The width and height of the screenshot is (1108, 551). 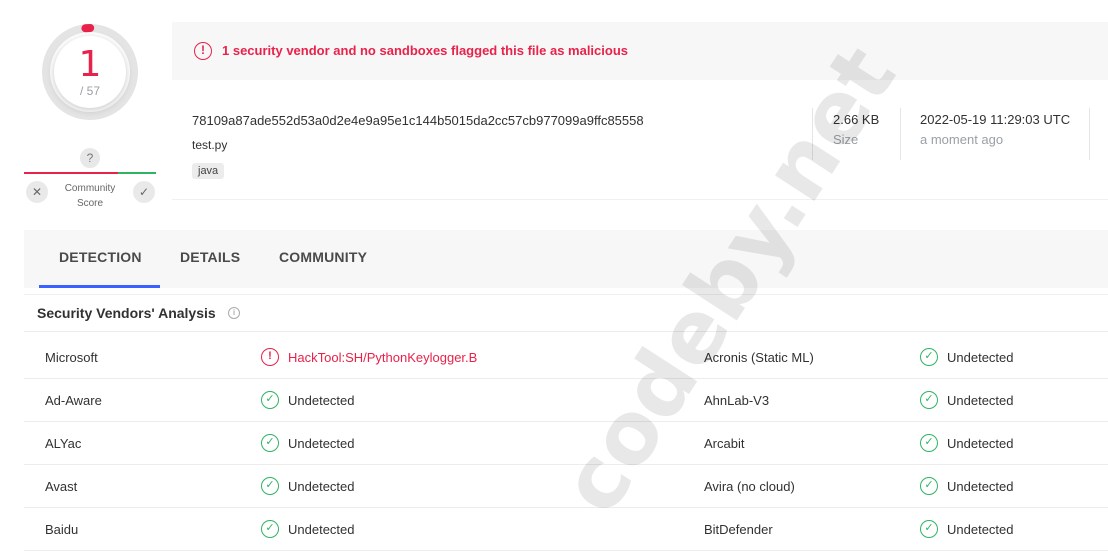 I want to click on file-tag: java, so click(x=208, y=171).